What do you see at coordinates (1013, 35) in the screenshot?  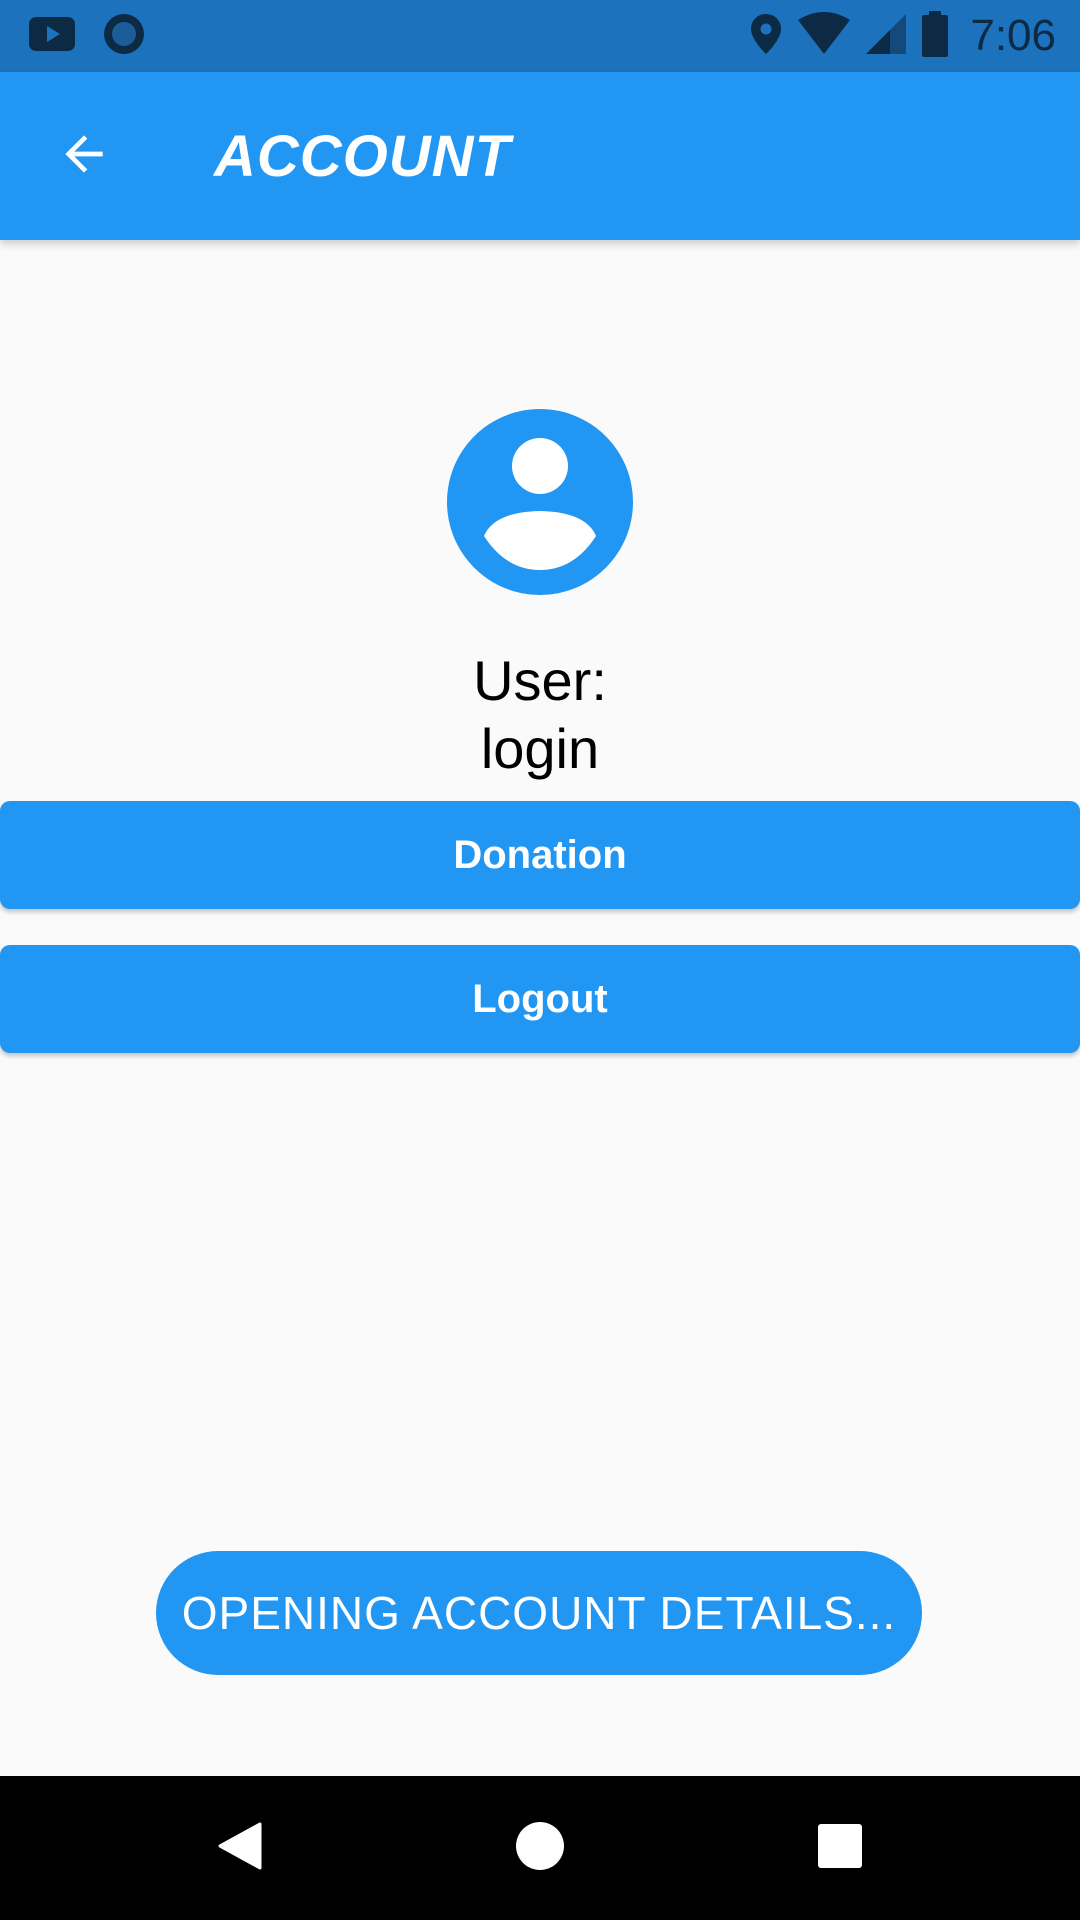 I see `status-time: 7:06` at bounding box center [1013, 35].